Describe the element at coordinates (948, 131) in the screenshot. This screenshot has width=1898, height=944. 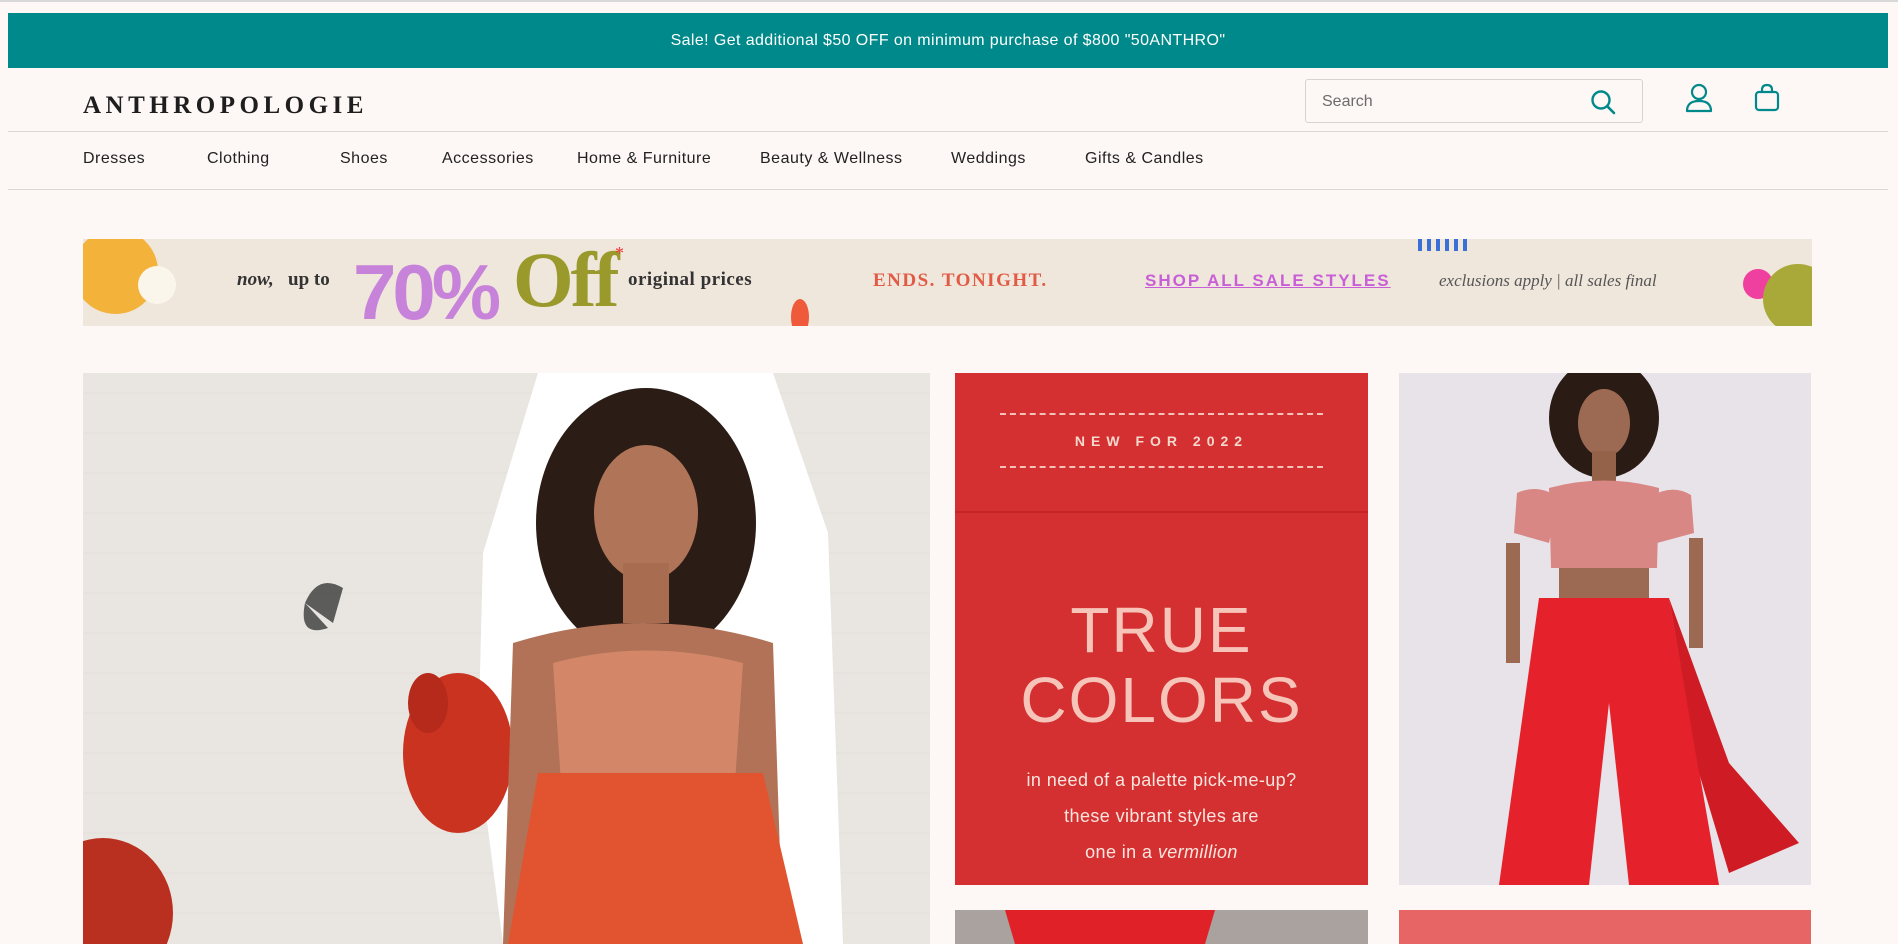
I see `header-divider` at that location.